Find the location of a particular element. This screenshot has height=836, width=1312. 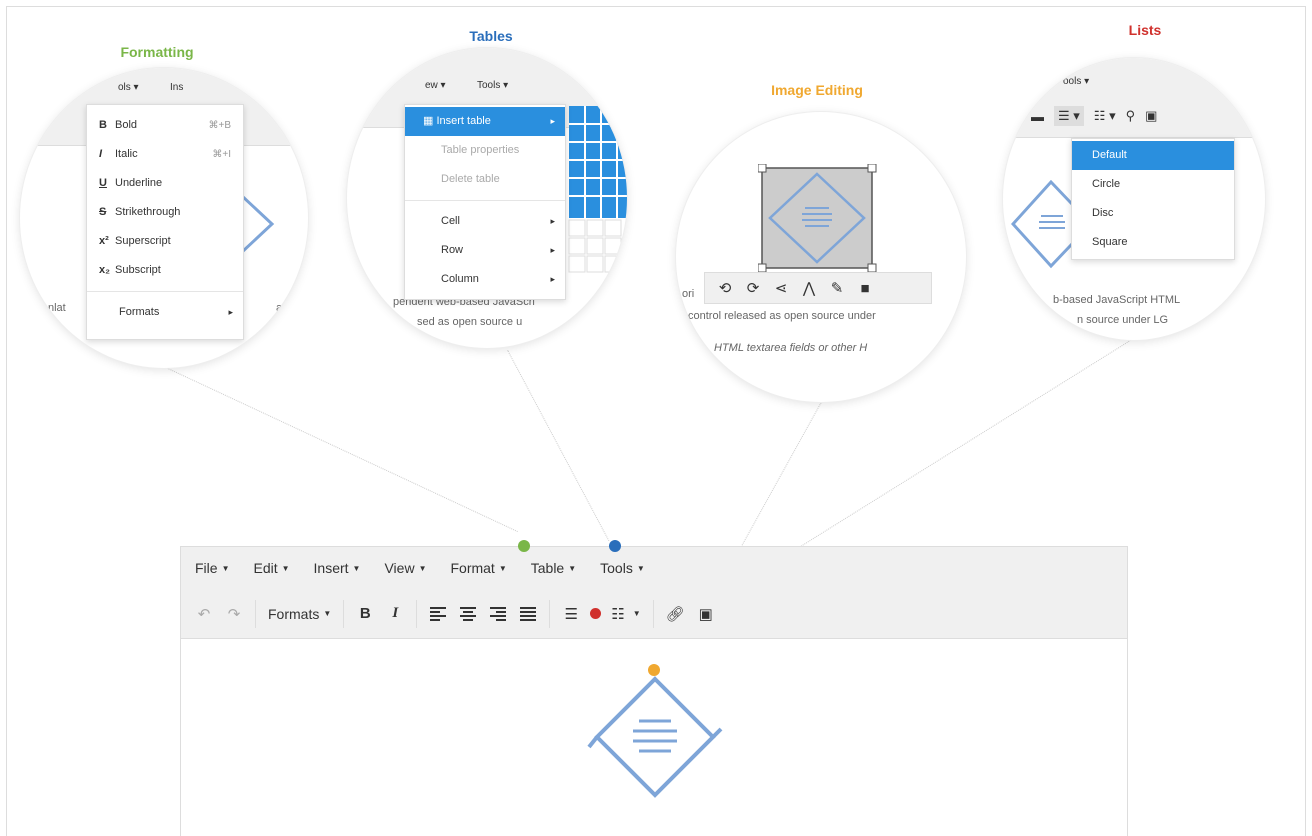

underline-icon: U is located at coordinates (103, 183).